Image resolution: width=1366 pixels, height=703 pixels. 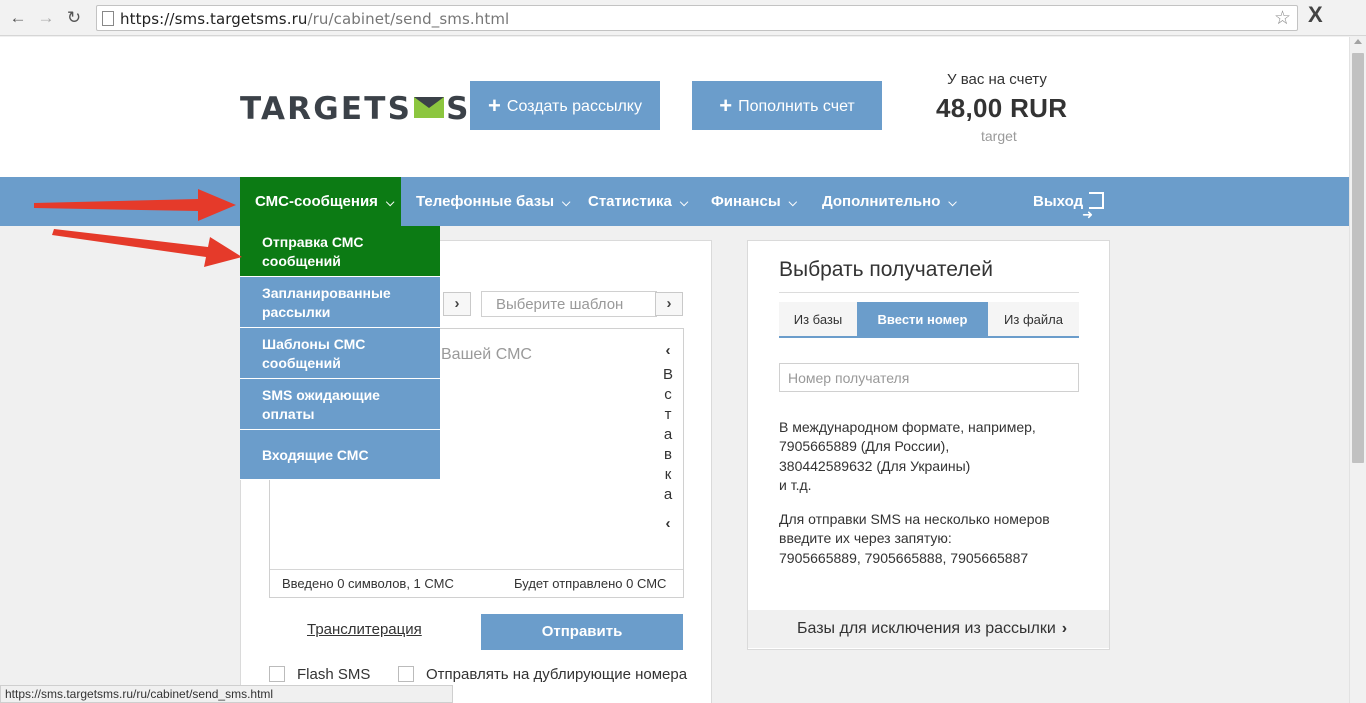 I want to click on dropdown-awaiting-payment: SMS ожидающие оплаты, so click(x=340, y=404).